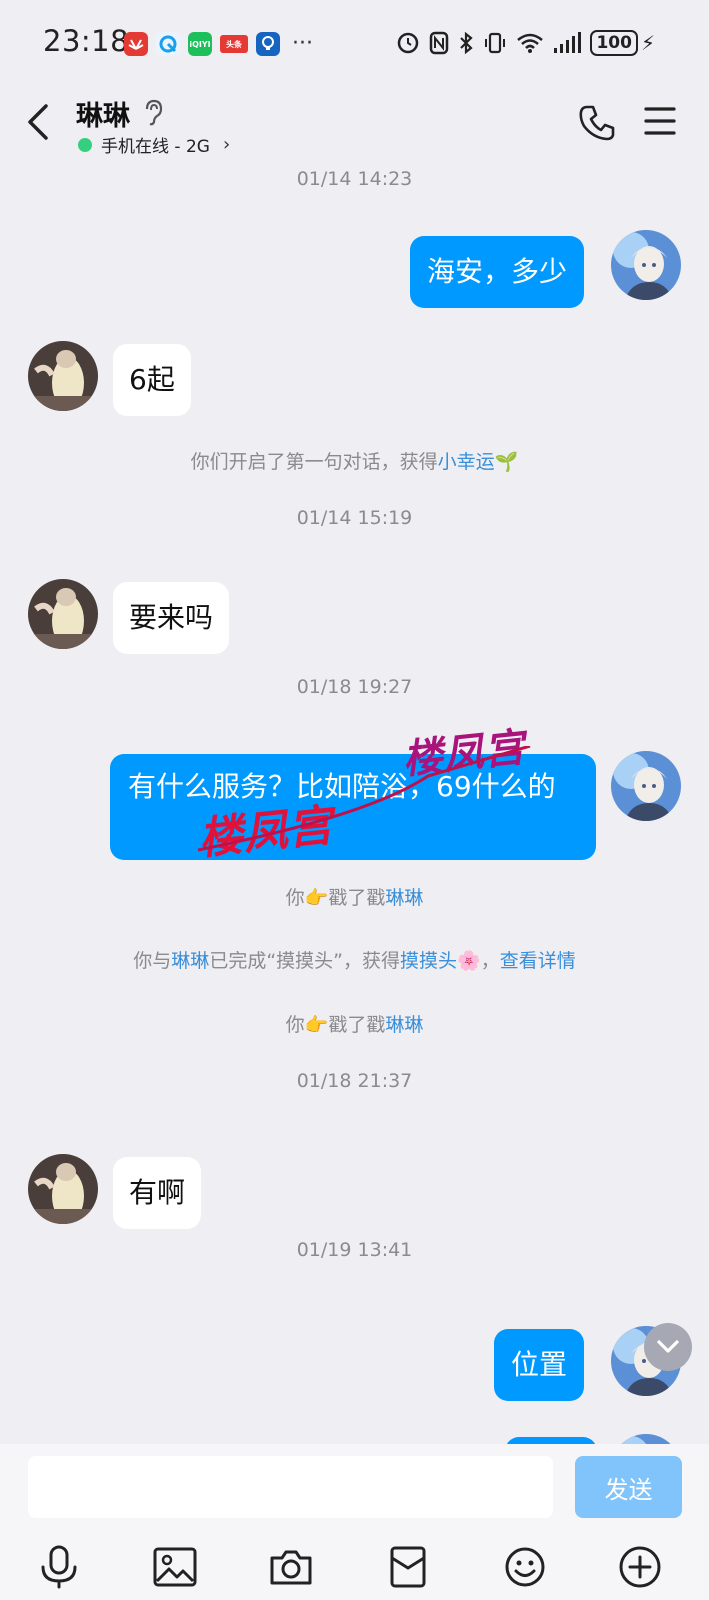 This screenshot has height=1600, width=709. I want to click on system-text: ，, so click(490, 961).